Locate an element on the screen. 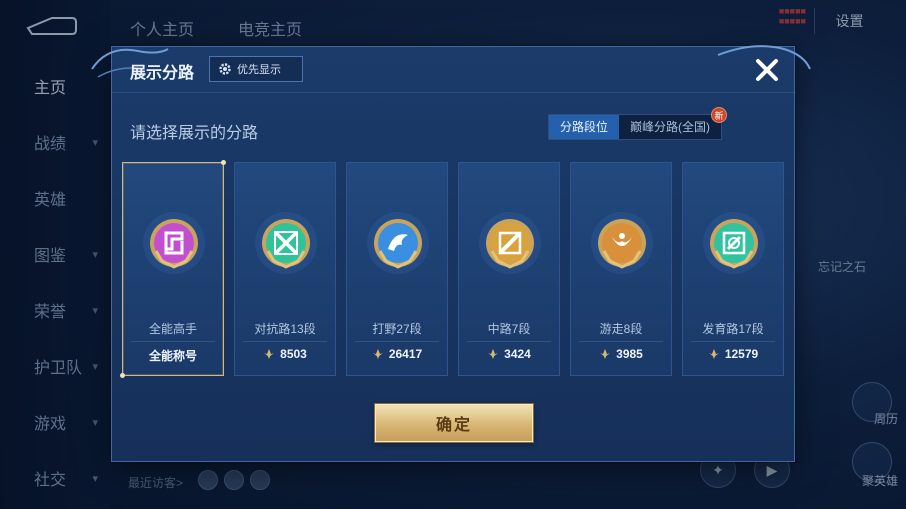 The image size is (906, 509). lane-card-name: 打野27段 is located at coordinates (397, 329).